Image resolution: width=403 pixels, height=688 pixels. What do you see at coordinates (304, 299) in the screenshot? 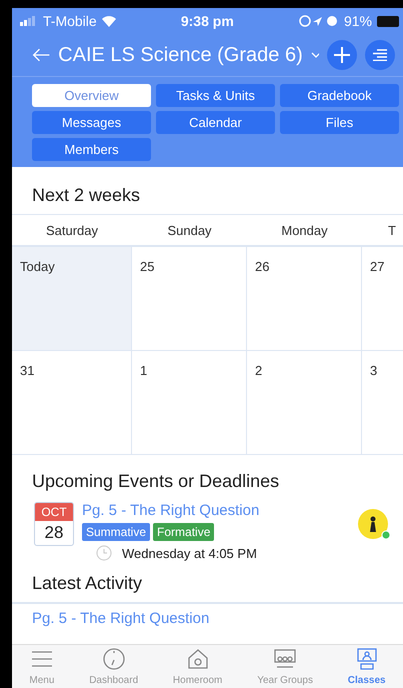
I see `calendar-day: 26` at bounding box center [304, 299].